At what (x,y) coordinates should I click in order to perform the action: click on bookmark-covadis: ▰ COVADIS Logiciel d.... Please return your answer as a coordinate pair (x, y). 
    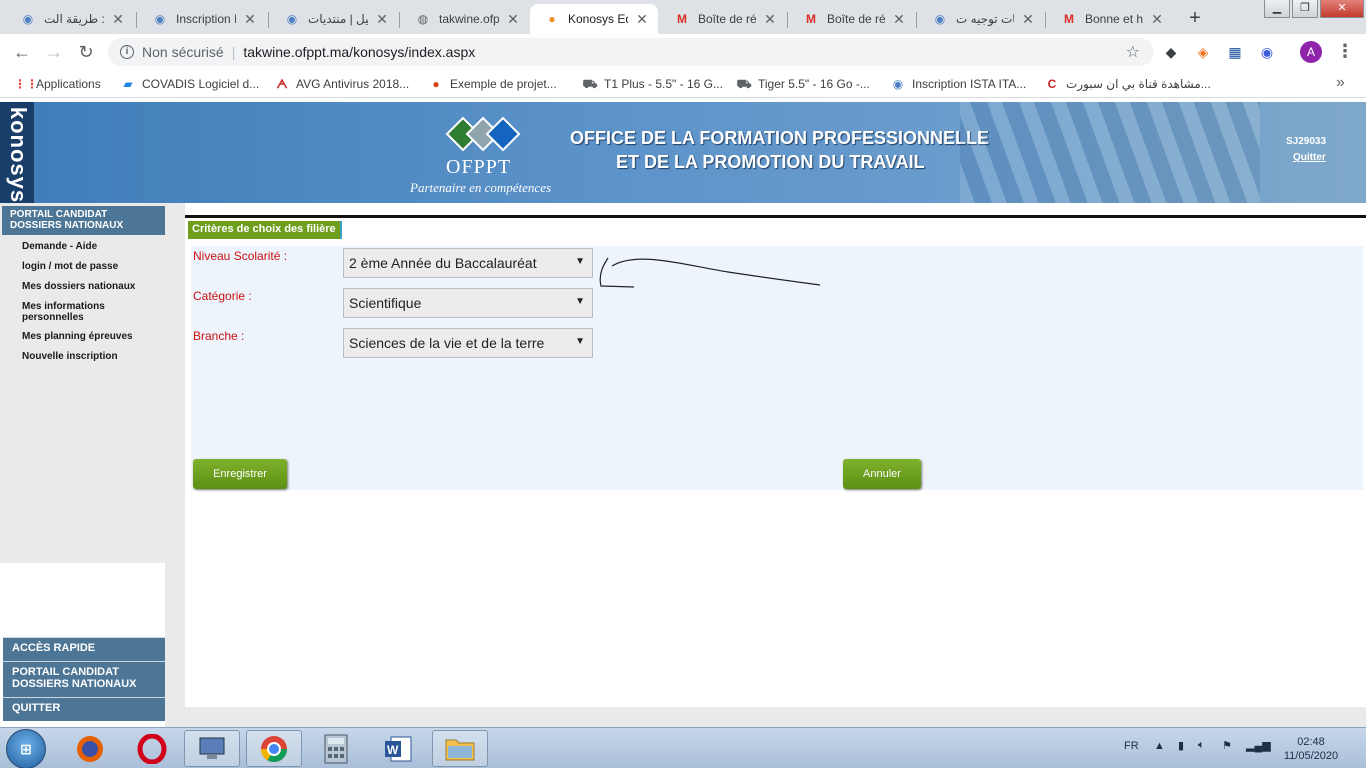
    Looking at the image, I should click on (189, 84).